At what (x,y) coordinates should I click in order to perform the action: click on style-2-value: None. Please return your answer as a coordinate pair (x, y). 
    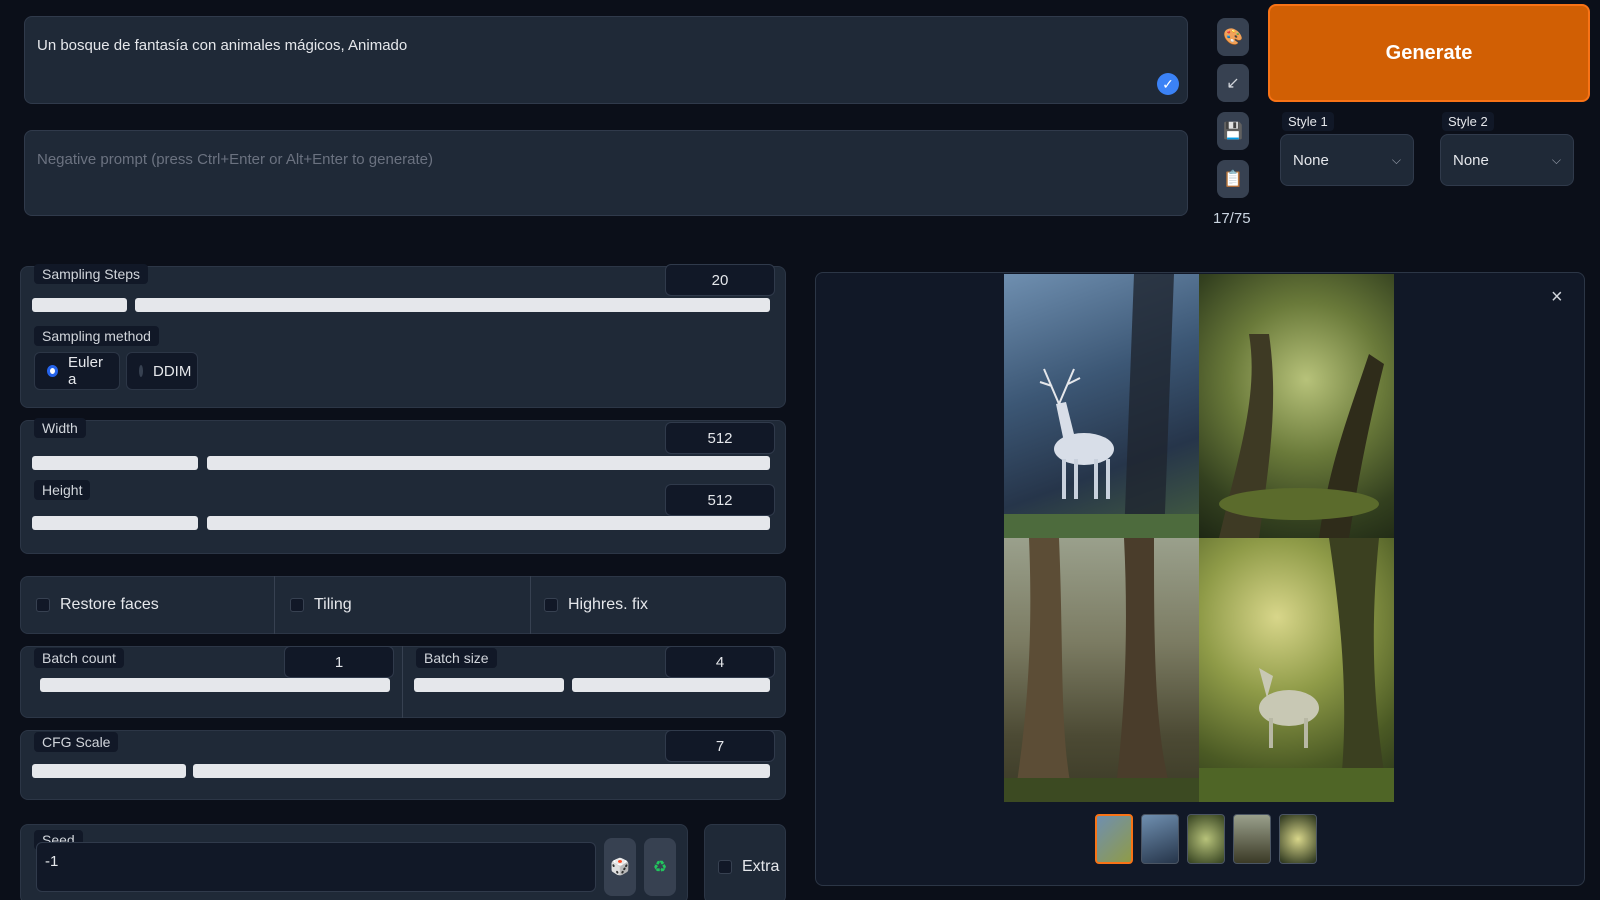
    Looking at the image, I should click on (1471, 160).